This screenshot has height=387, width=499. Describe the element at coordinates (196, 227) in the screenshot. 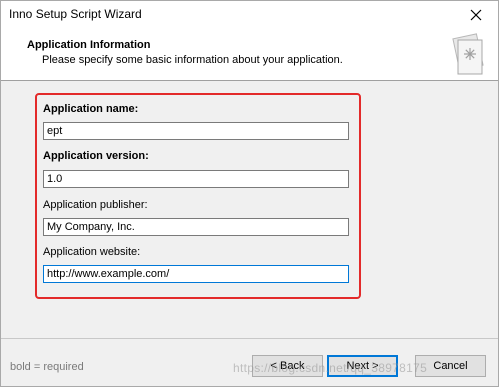

I see `app-publisher-input: My Company, Inc.` at that location.